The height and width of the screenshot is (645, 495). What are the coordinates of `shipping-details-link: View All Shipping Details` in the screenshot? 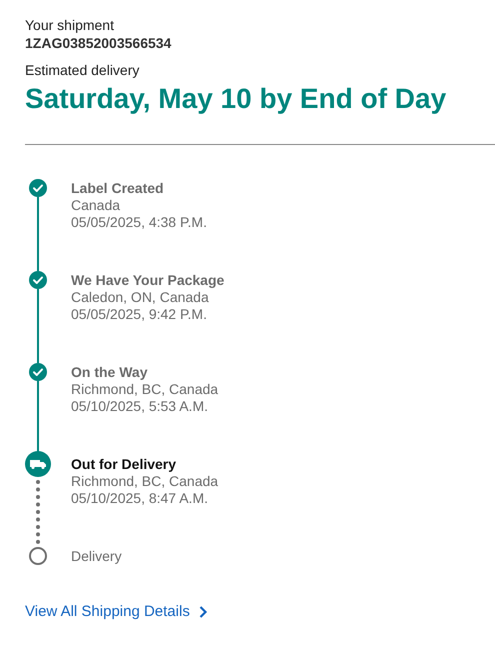 It's located at (116, 611).